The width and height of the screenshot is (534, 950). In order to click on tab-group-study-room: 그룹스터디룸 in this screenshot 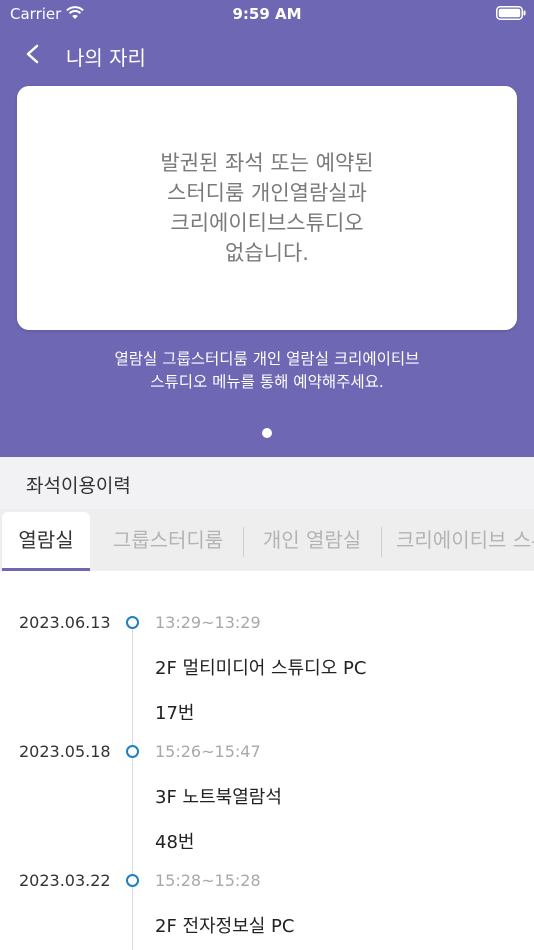, I will do `click(168, 540)`.